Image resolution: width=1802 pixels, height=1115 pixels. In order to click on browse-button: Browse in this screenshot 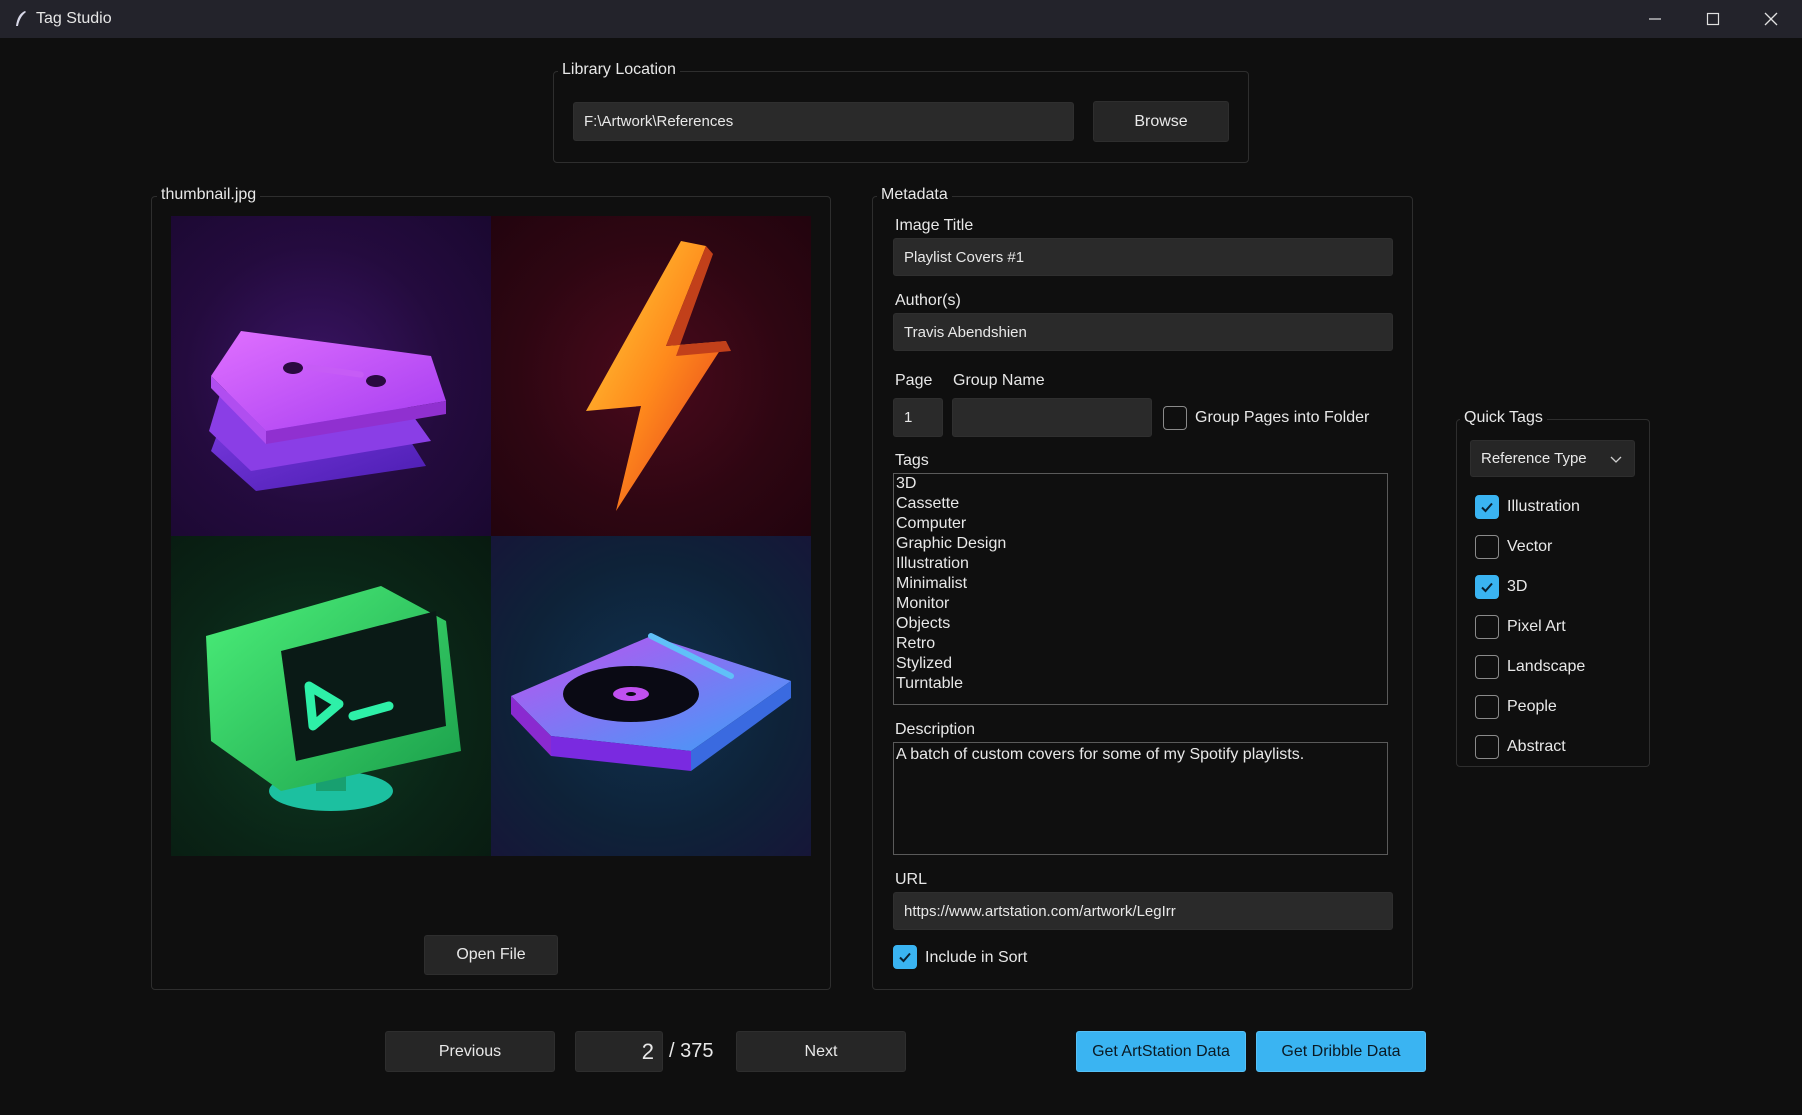, I will do `click(1161, 121)`.